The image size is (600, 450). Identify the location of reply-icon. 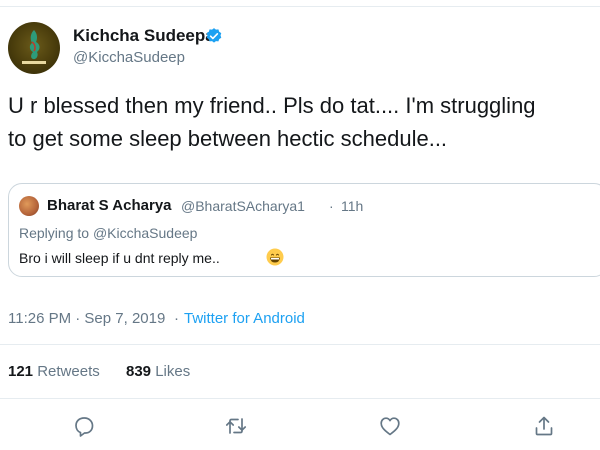
(84, 427).